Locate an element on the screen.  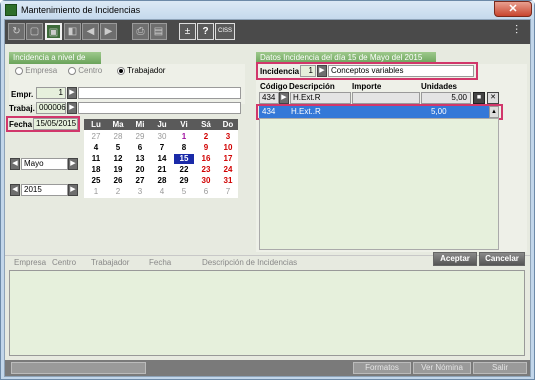
radio-trabajador: Trabajador is located at coordinates (141, 70).